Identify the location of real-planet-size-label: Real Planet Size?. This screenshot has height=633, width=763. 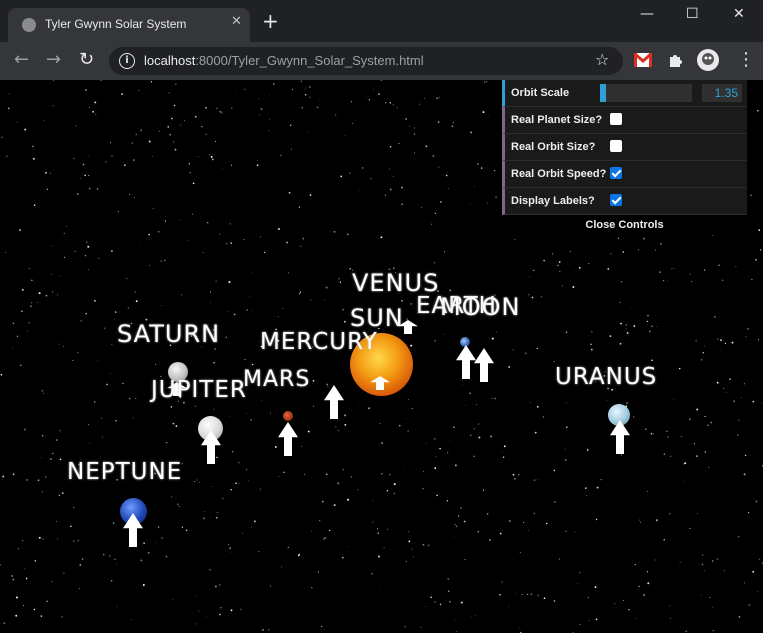
(557, 120).